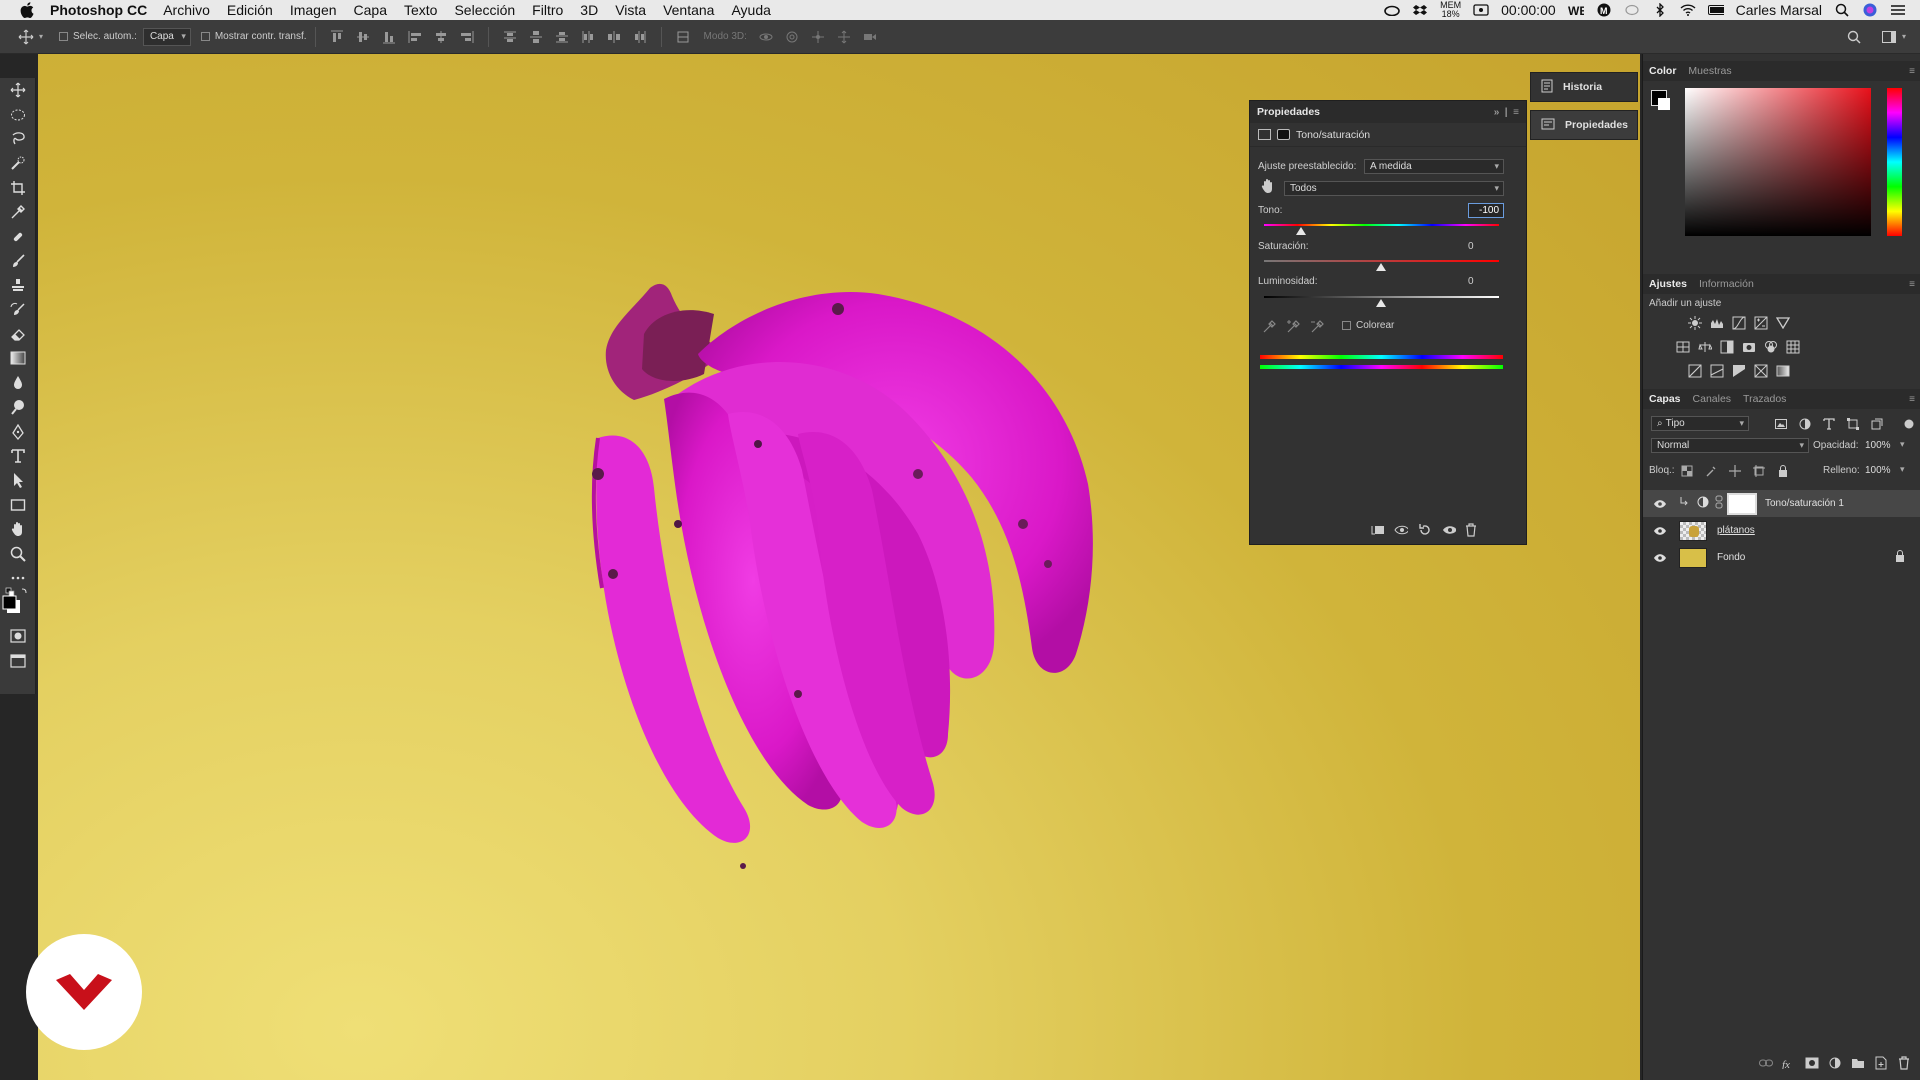 This screenshot has height=1080, width=1920. I want to click on apple-icon, so click(27, 10).